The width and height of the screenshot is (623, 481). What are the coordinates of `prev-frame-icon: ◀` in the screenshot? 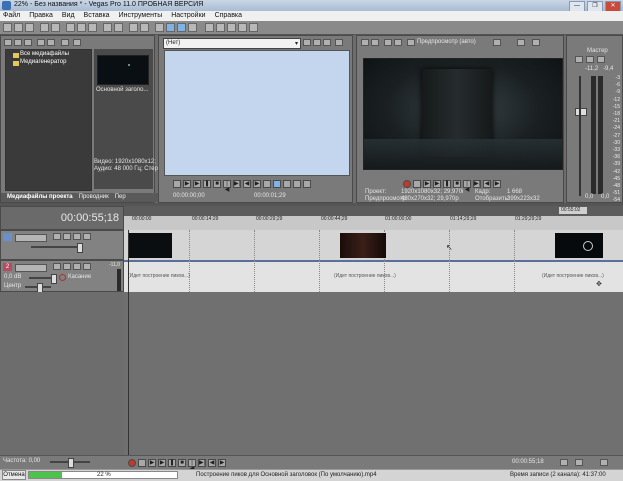 It's located at (487, 184).